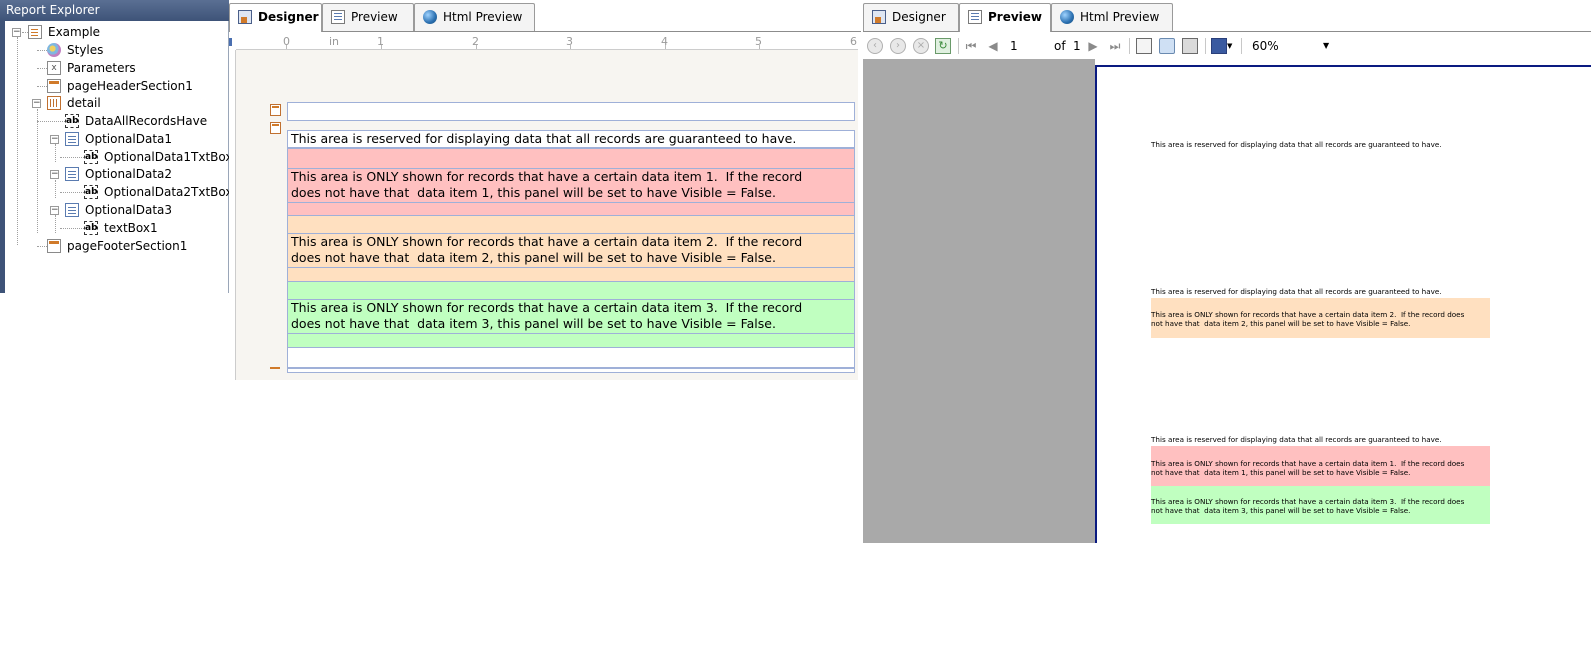 The height and width of the screenshot is (648, 1591). What do you see at coordinates (1219, 46) in the screenshot?
I see `save-icon` at bounding box center [1219, 46].